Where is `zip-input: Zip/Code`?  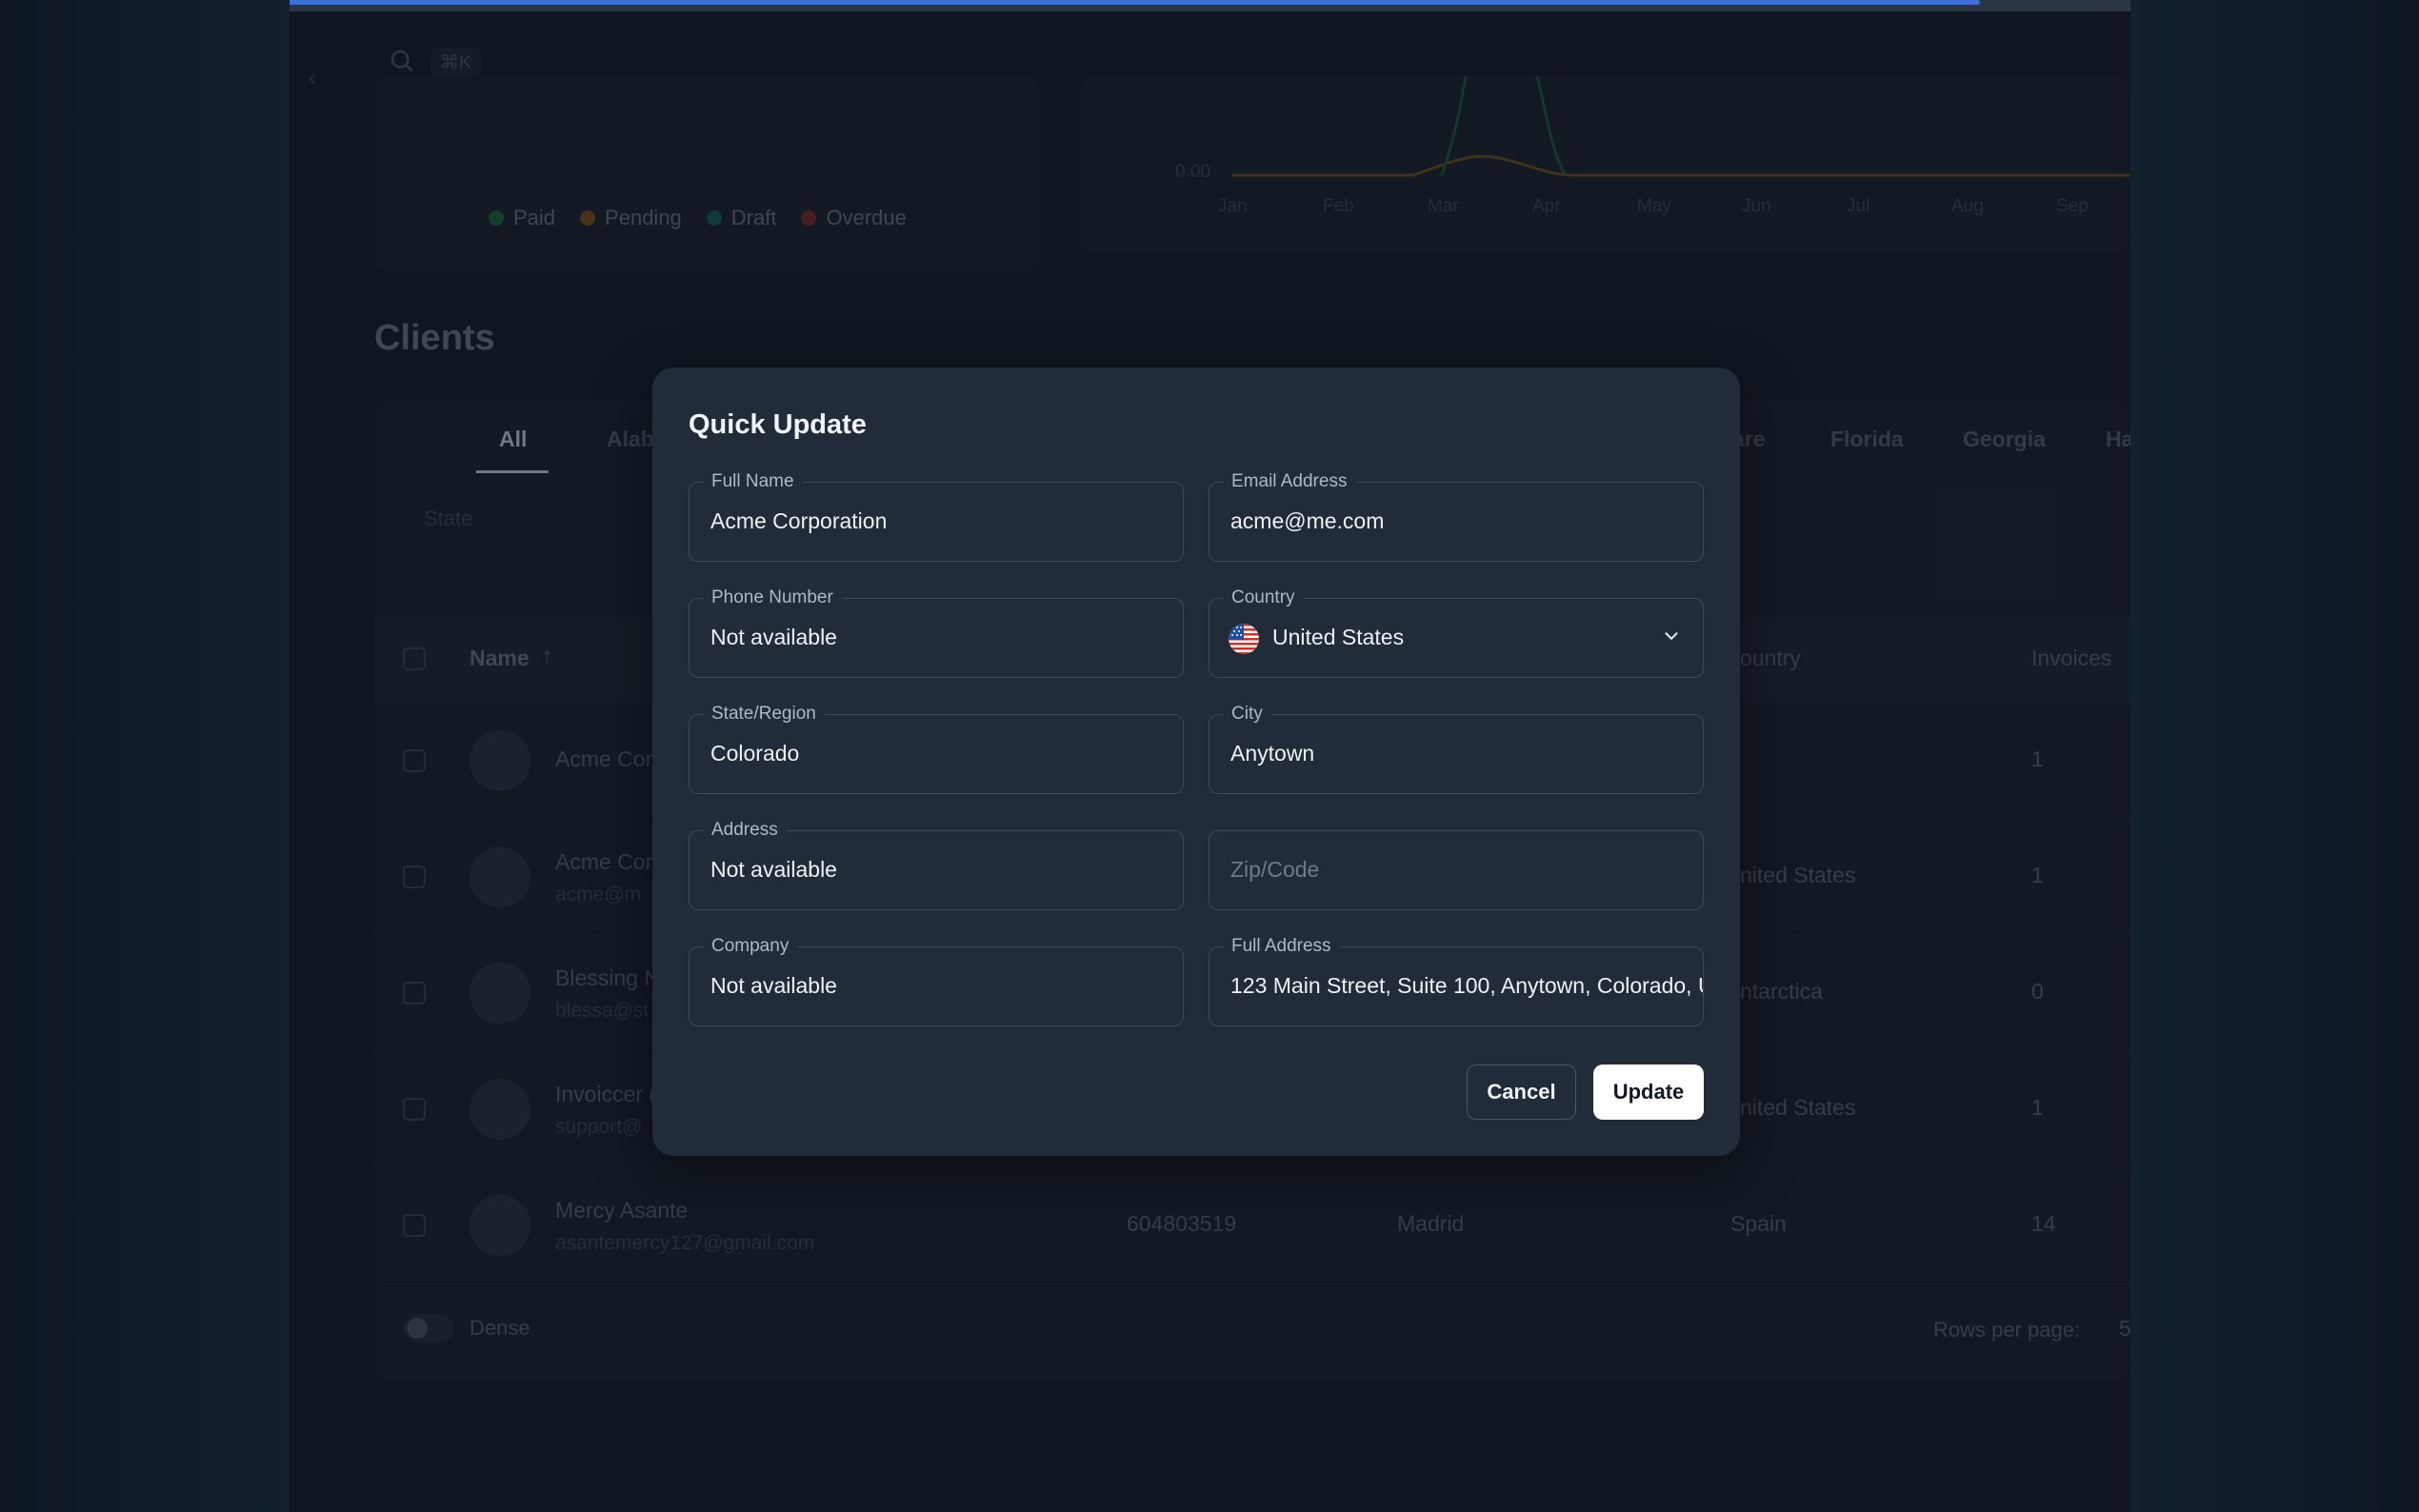 zip-input: Zip/Code is located at coordinates (1274, 870).